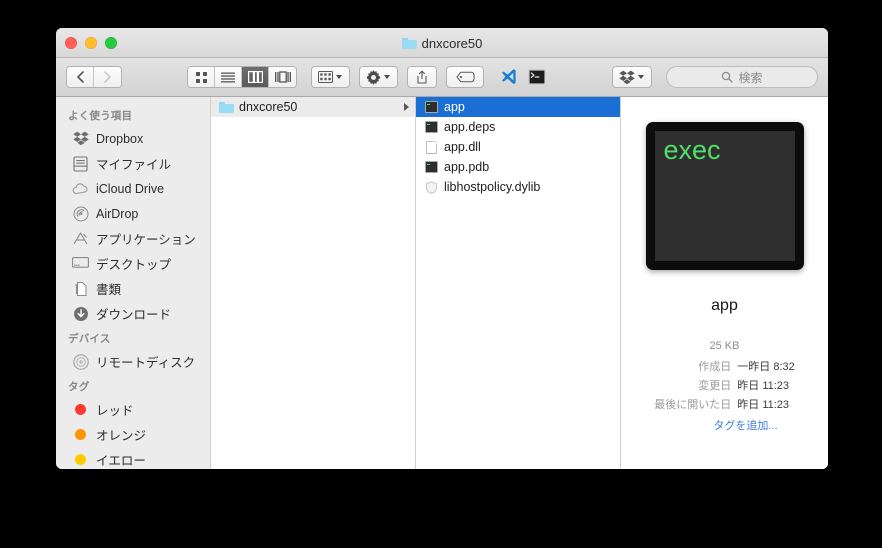 The width and height of the screenshot is (882, 548). What do you see at coordinates (467, 167) in the screenshot?
I see `list-item-label: app.pdb` at bounding box center [467, 167].